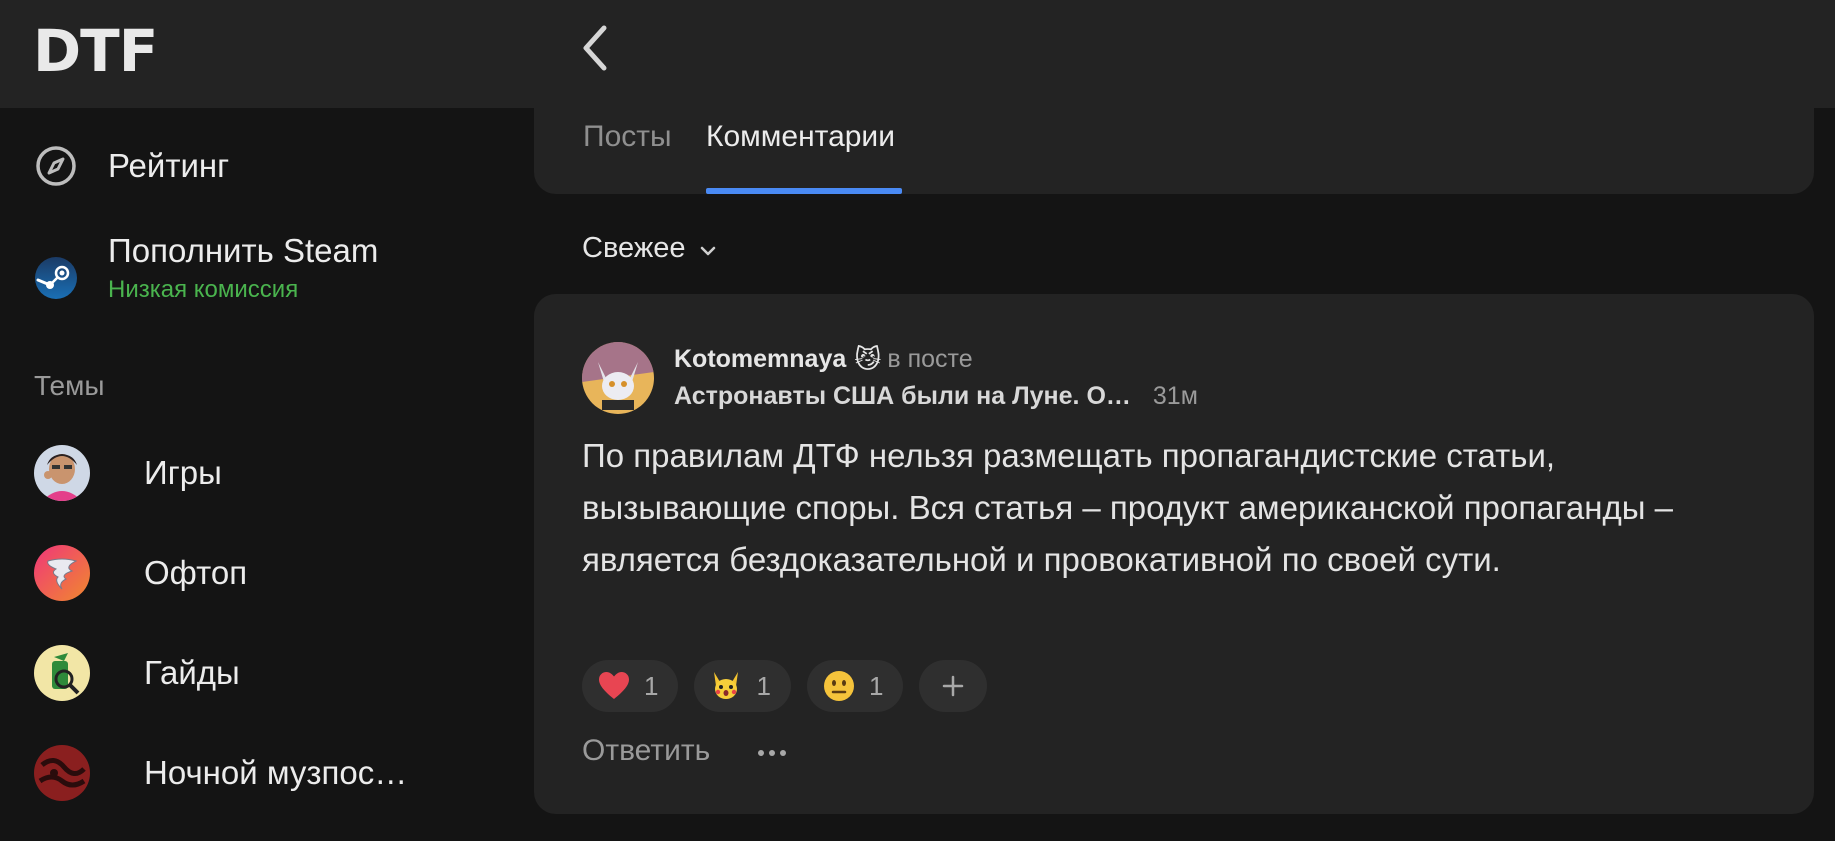  Describe the element at coordinates (627, 137) in the screenshot. I see `tab-posts: Посты` at that location.